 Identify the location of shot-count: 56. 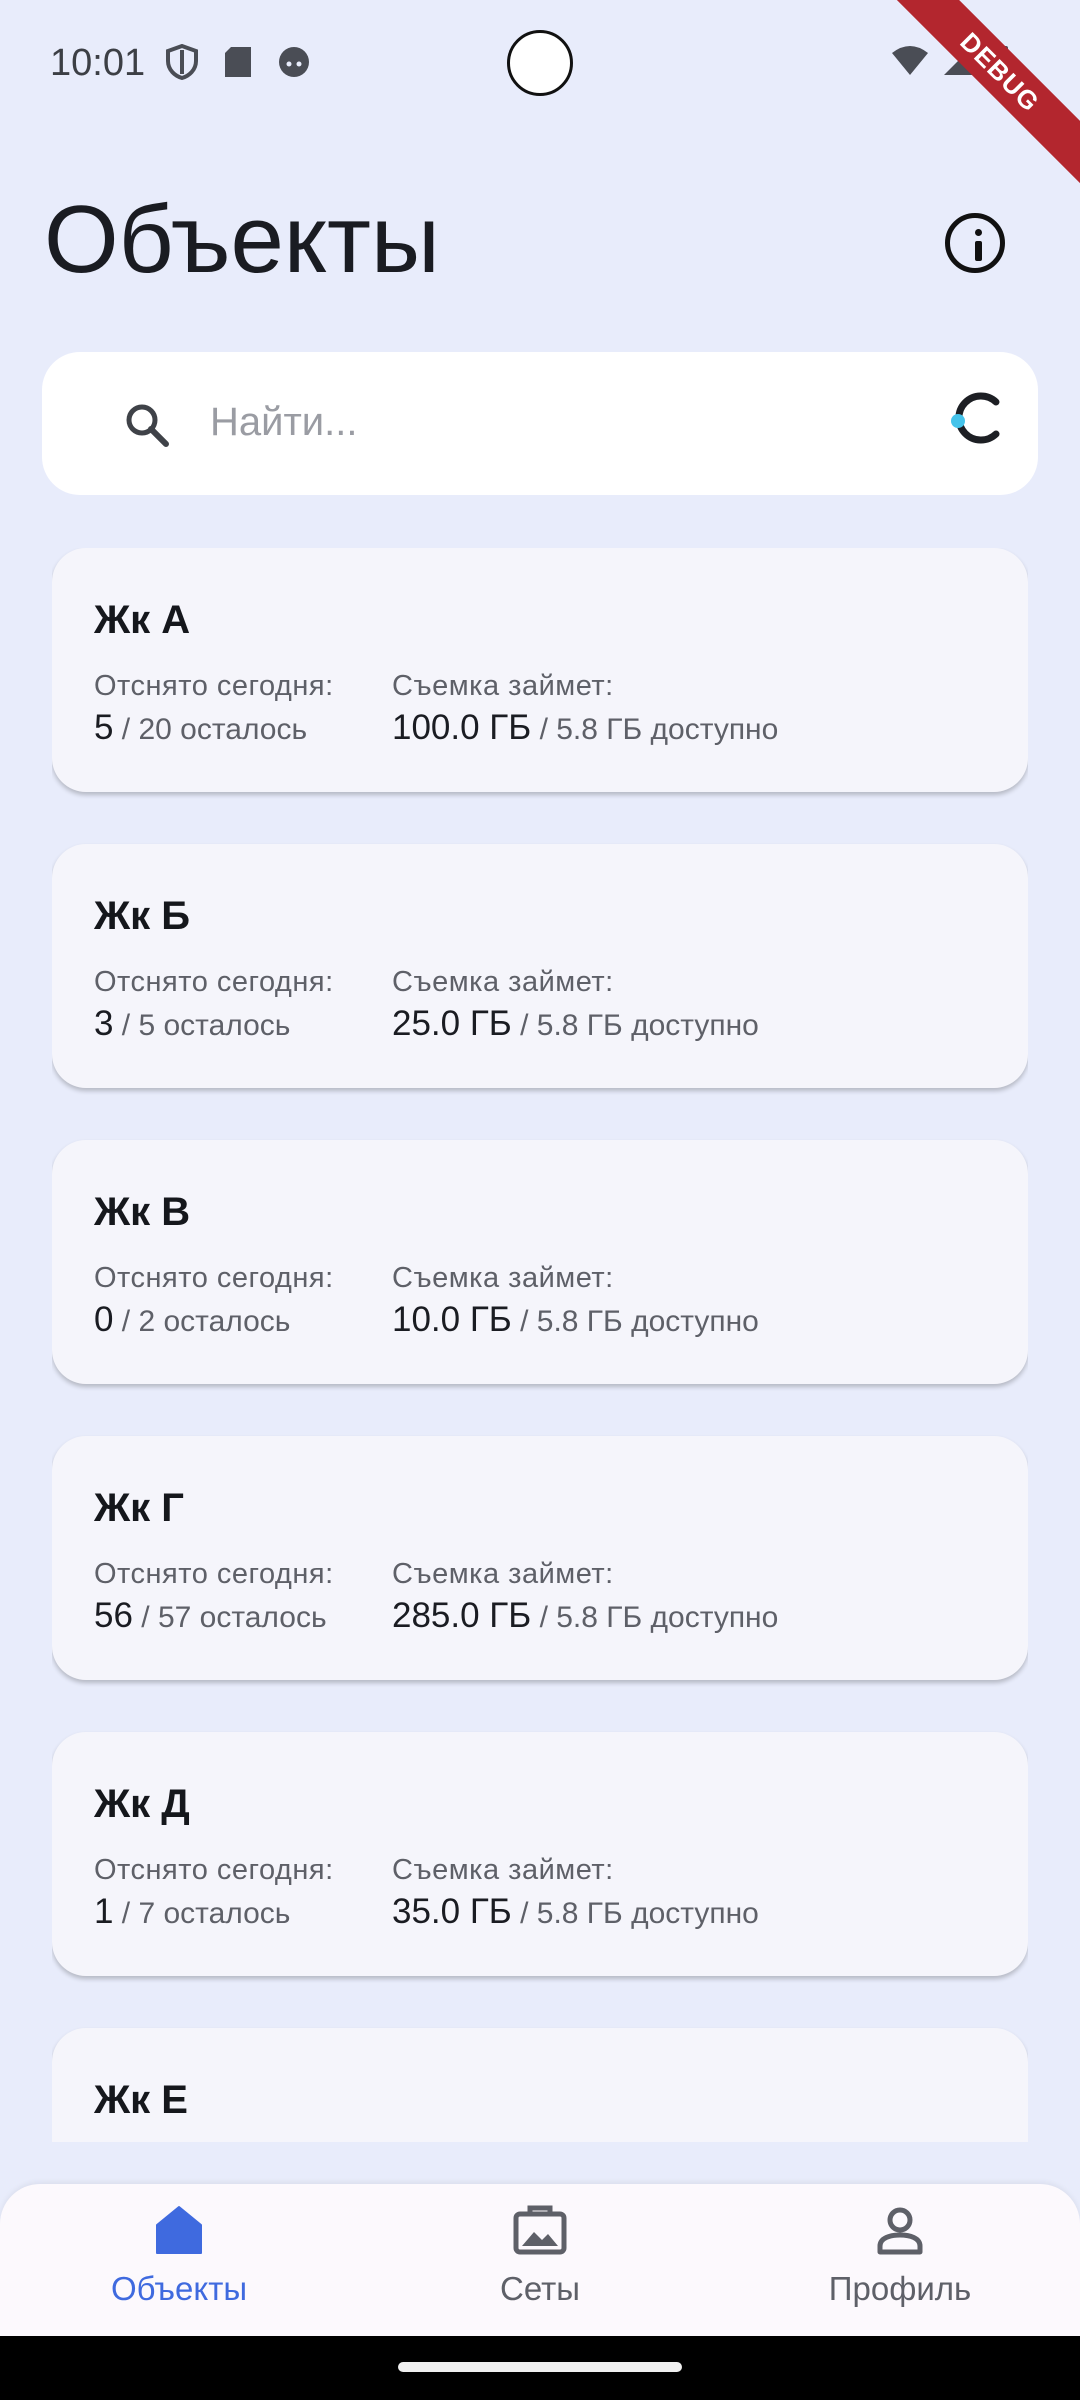
(113, 1615).